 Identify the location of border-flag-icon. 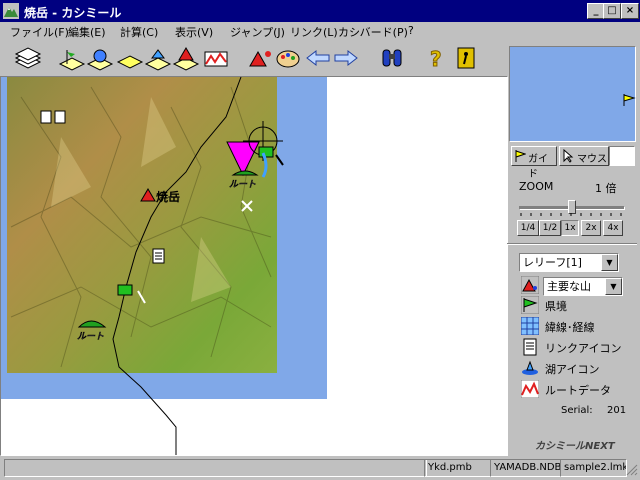
(530, 305).